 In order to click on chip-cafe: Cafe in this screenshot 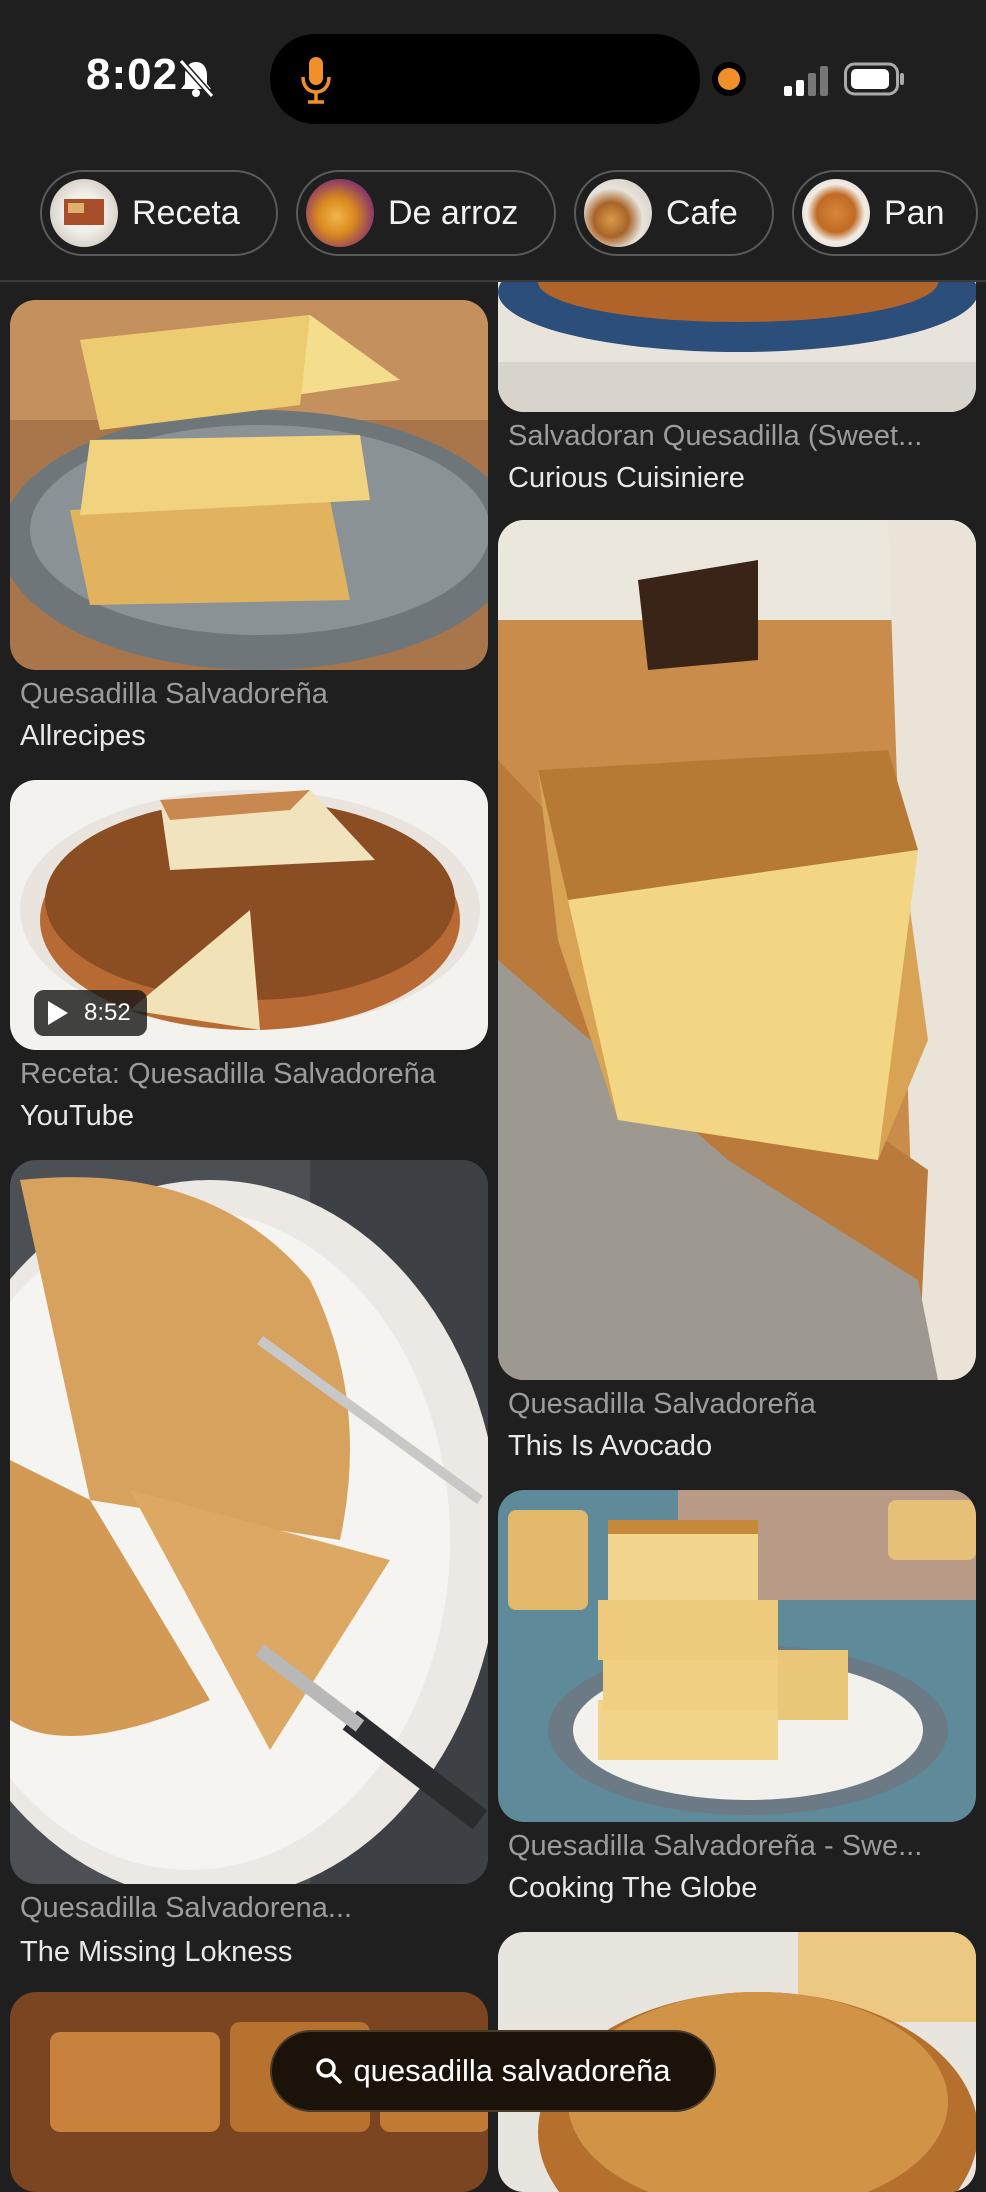, I will do `click(674, 213)`.